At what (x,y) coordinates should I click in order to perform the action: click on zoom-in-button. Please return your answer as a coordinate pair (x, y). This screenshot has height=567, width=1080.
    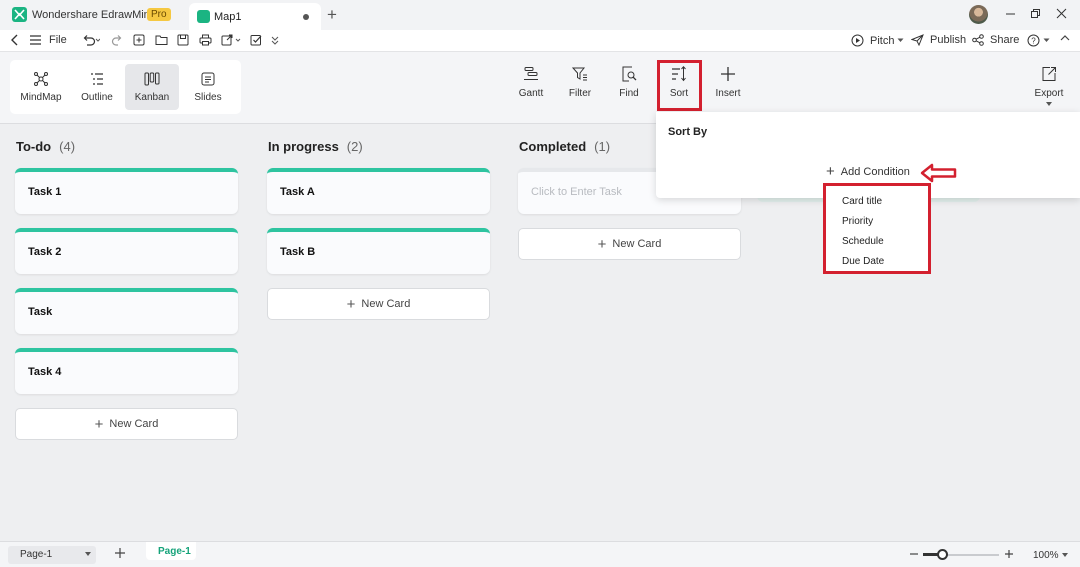
    Looking at the image, I should click on (1009, 554).